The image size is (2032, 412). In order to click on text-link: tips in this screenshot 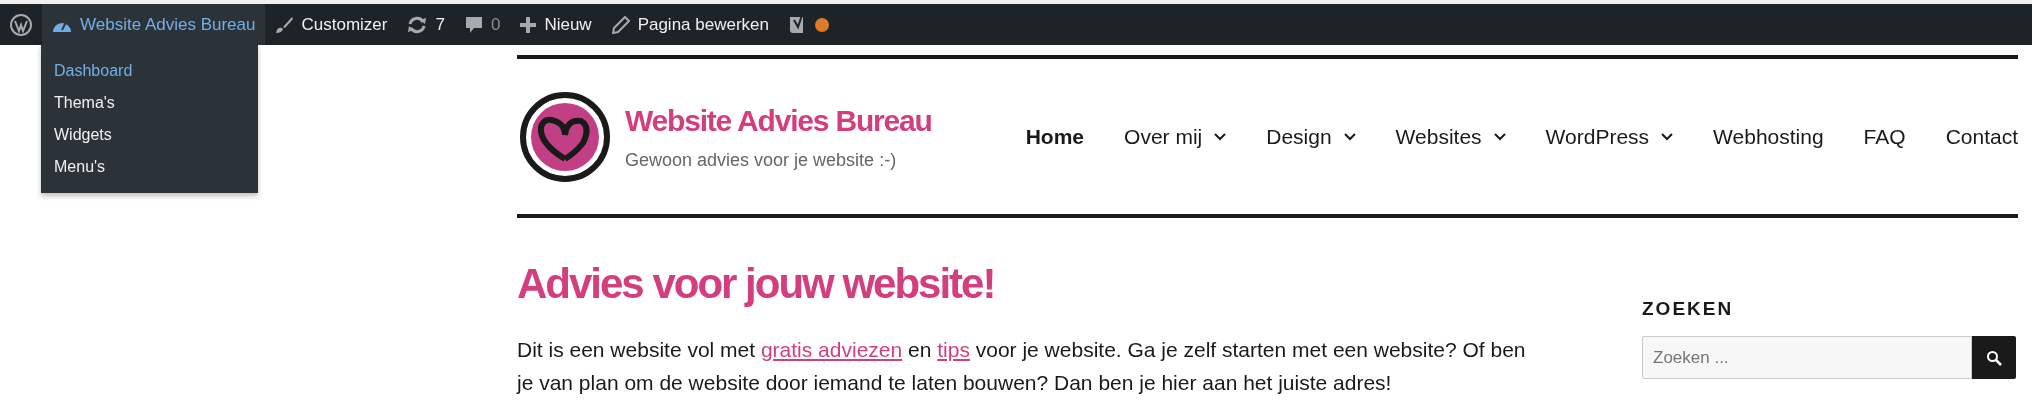, I will do `click(953, 349)`.